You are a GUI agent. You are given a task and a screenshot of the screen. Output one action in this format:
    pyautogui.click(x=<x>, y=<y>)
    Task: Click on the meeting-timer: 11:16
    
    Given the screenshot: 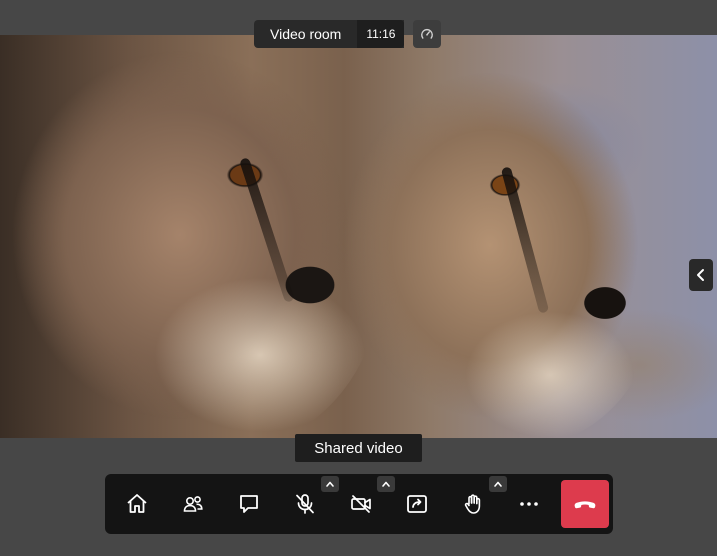 What is the action you would take?
    pyautogui.click(x=381, y=34)
    